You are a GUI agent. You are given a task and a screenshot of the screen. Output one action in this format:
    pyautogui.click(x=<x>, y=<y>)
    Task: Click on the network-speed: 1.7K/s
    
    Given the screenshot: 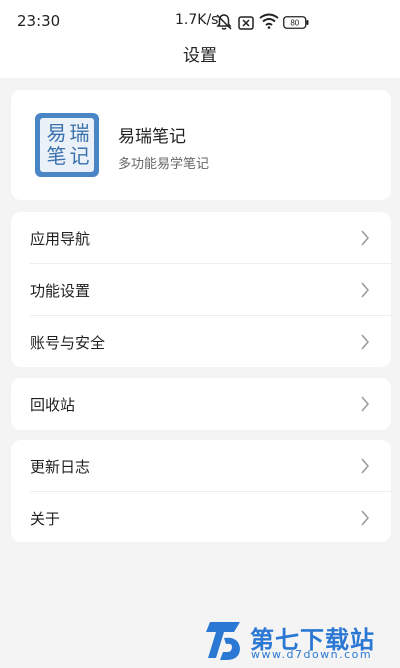 What is the action you would take?
    pyautogui.click(x=197, y=20)
    